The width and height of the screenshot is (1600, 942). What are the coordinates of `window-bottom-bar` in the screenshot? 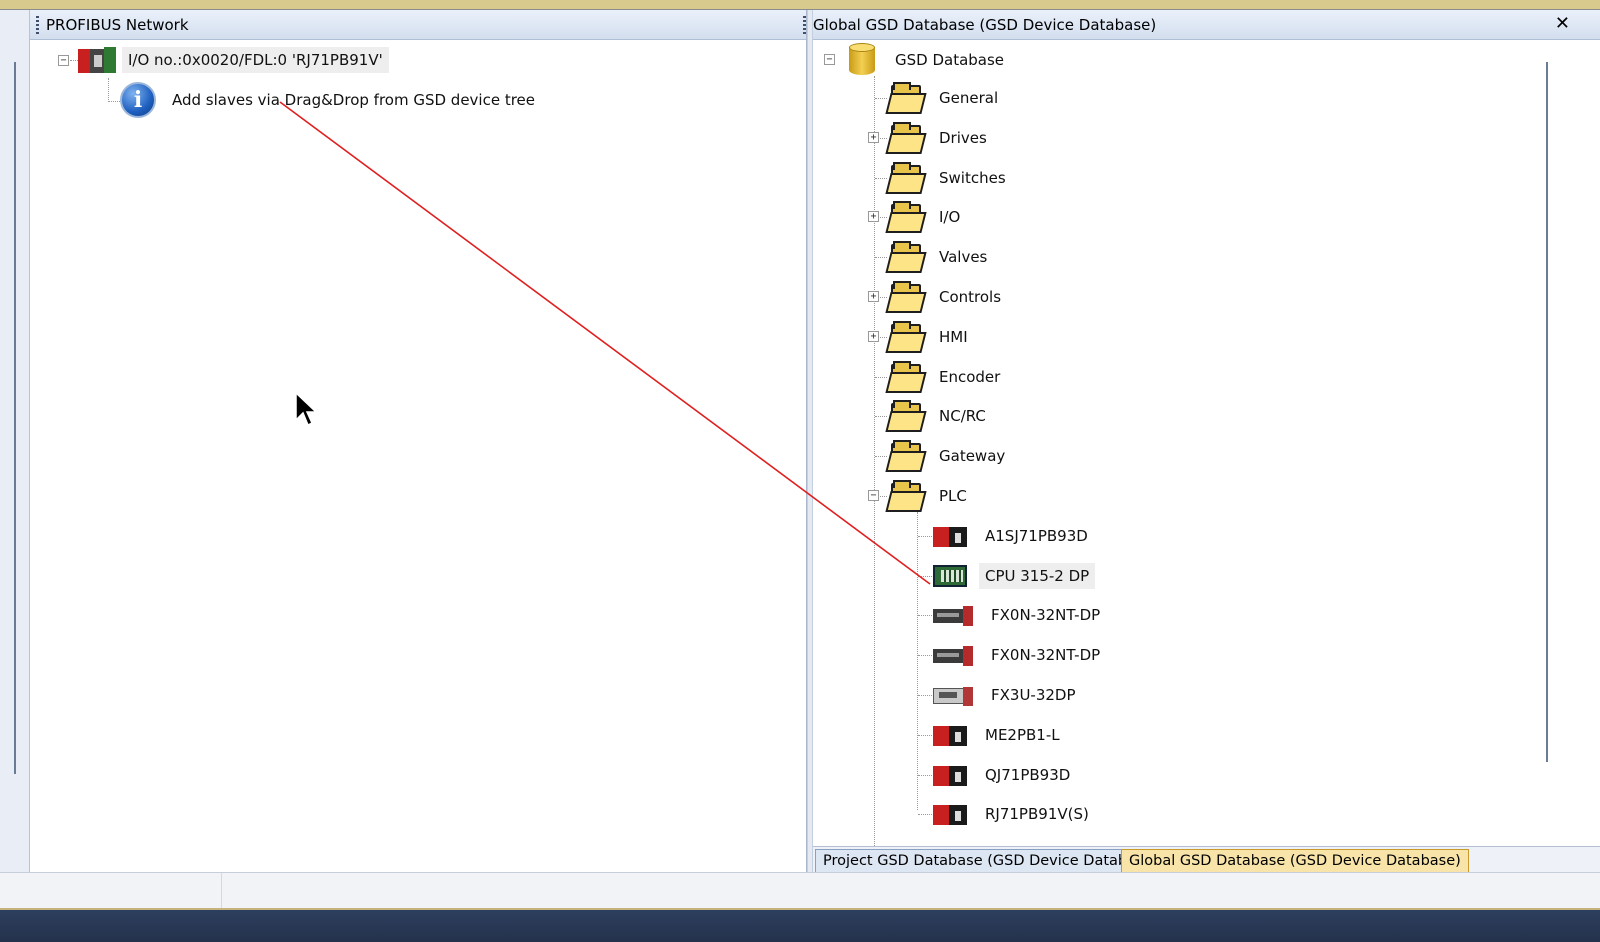 It's located at (800, 925).